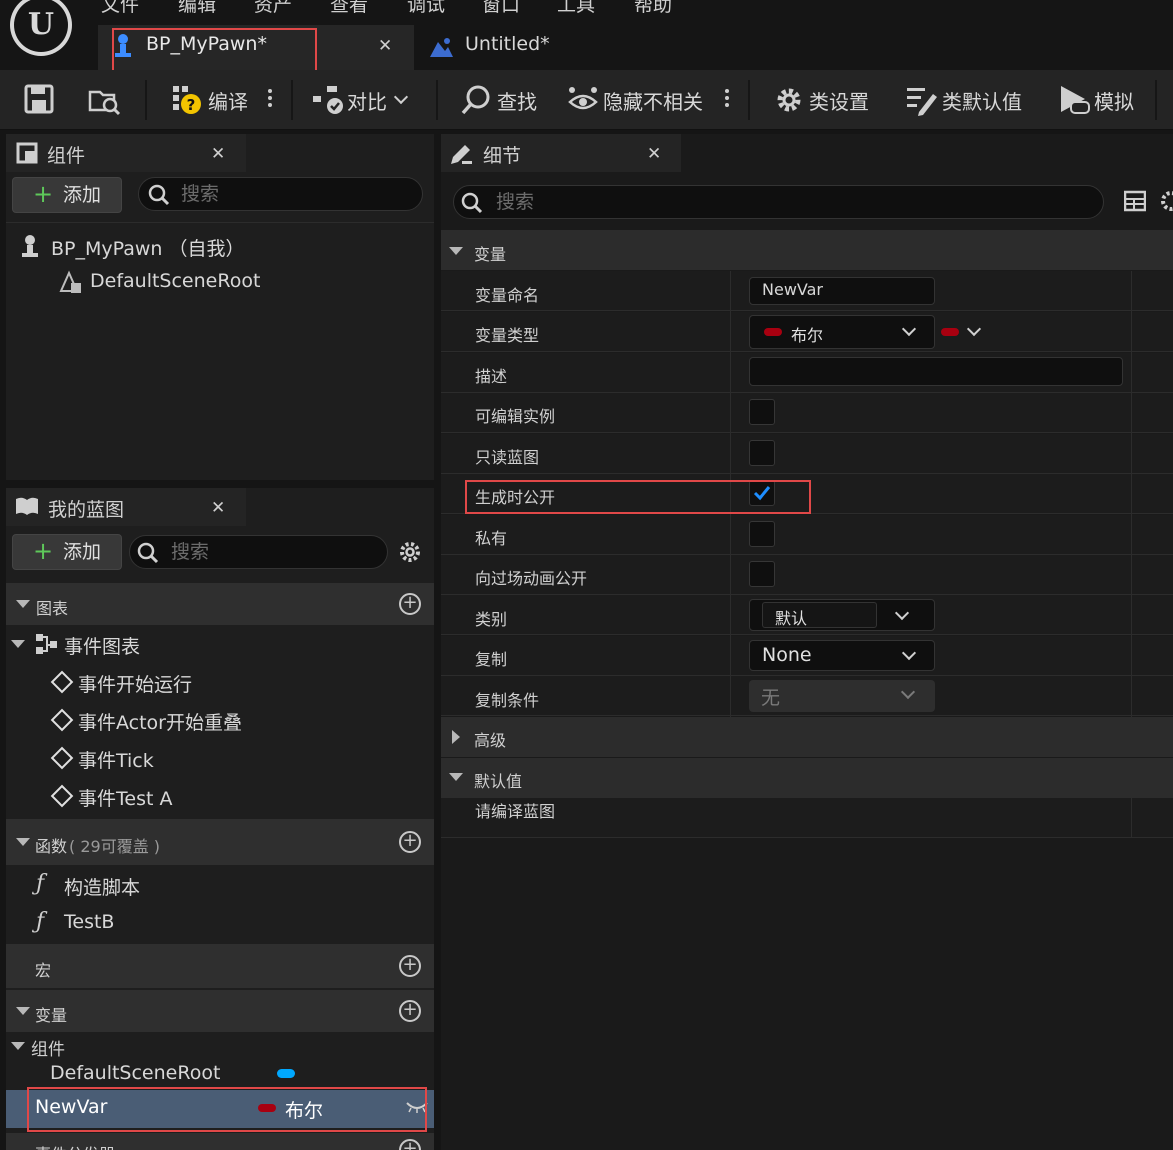  I want to click on graphs-category, so click(220, 604).